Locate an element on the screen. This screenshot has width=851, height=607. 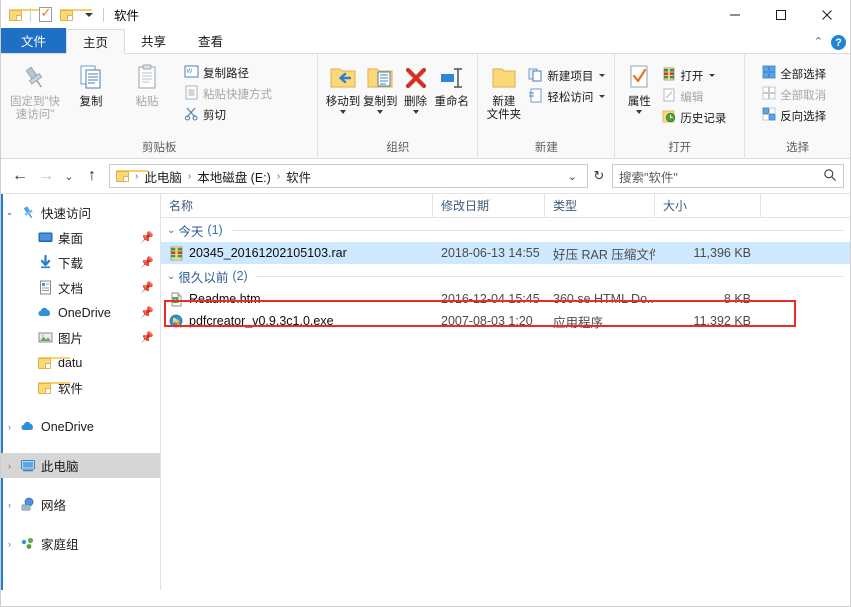
paste-shortcut-button: 粘贴快捷方式 is located at coordinates (228, 93).